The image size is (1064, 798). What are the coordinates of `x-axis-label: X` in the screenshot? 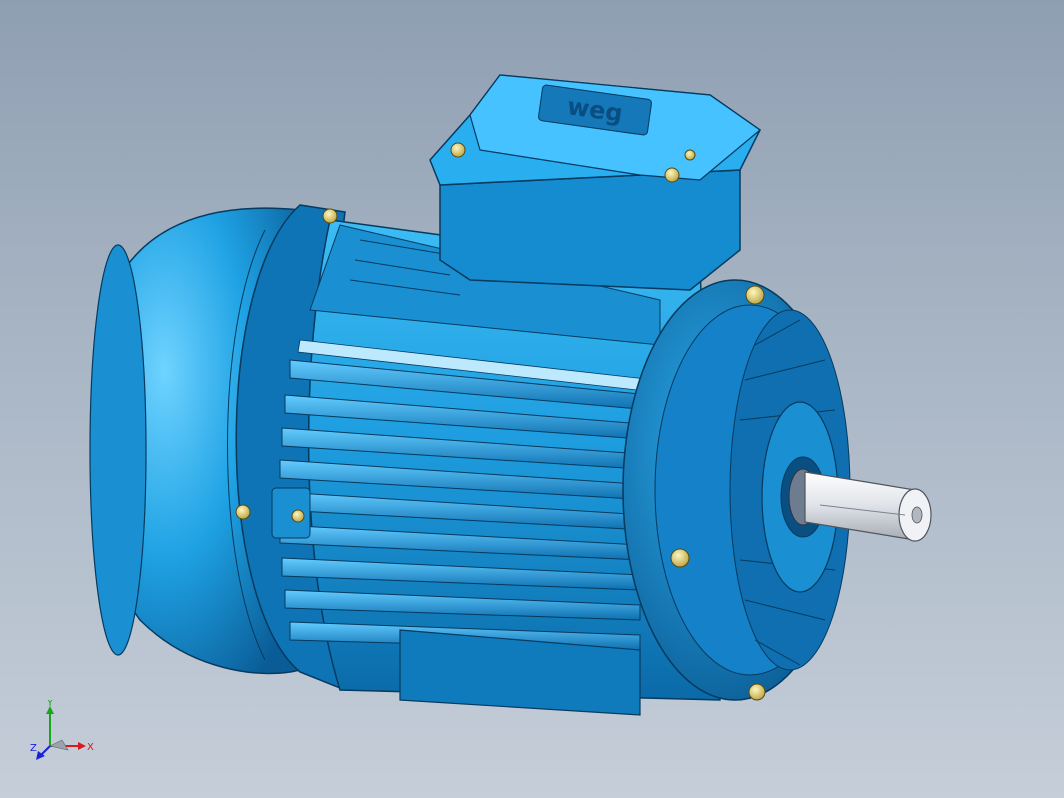 It's located at (90, 747).